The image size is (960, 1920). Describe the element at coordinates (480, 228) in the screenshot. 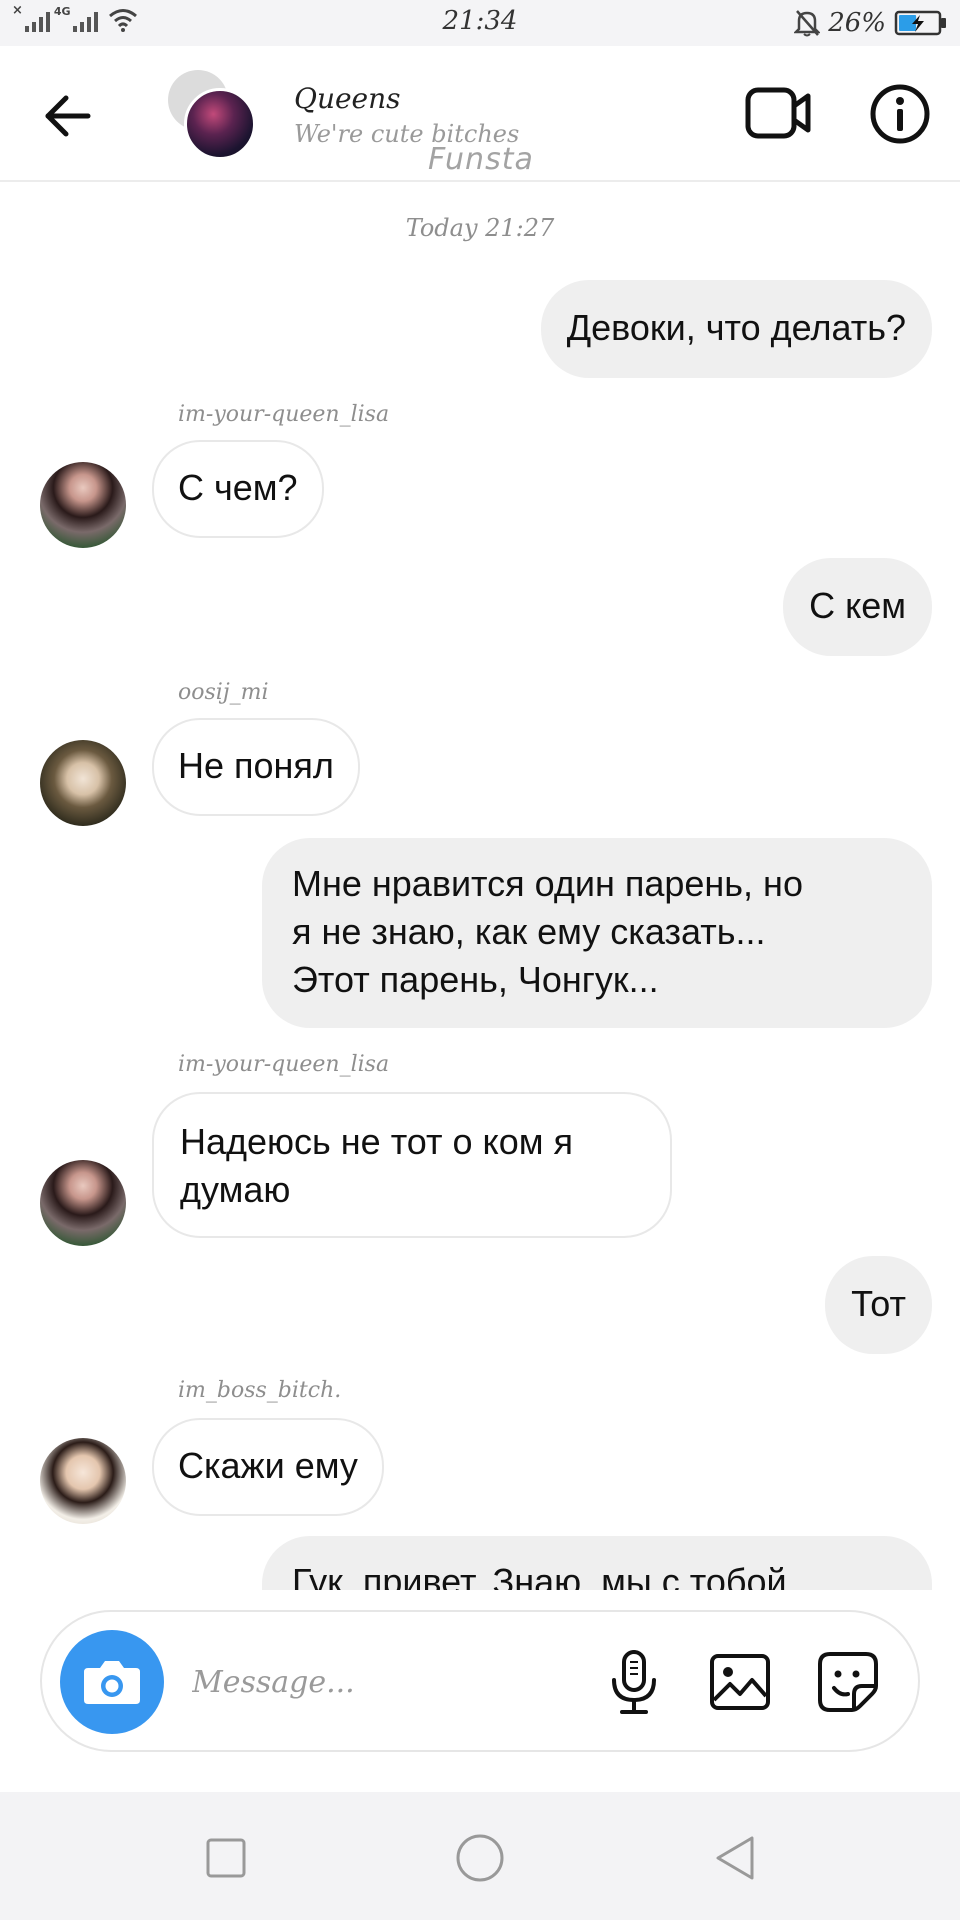

I see `chat-timestamp: Today 21:27` at that location.